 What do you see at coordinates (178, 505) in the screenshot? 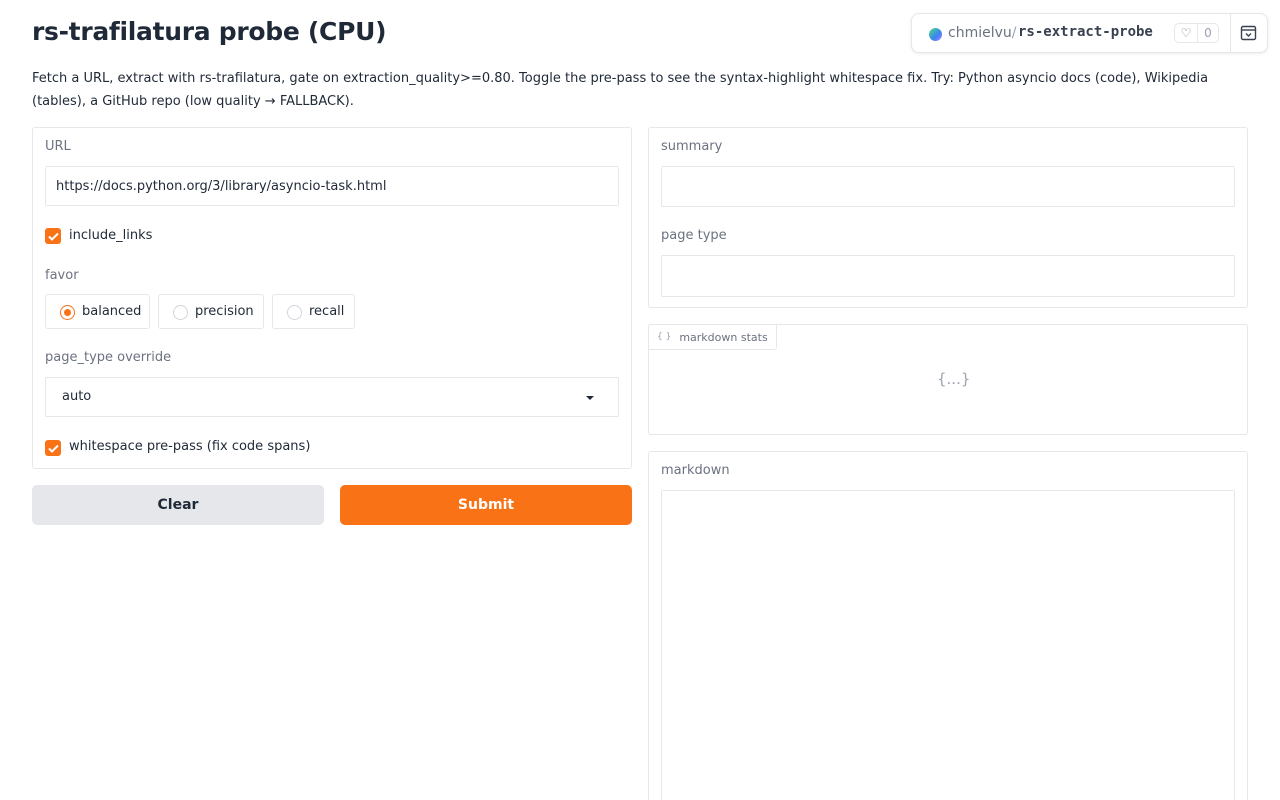
I see `clear-button: Clear` at bounding box center [178, 505].